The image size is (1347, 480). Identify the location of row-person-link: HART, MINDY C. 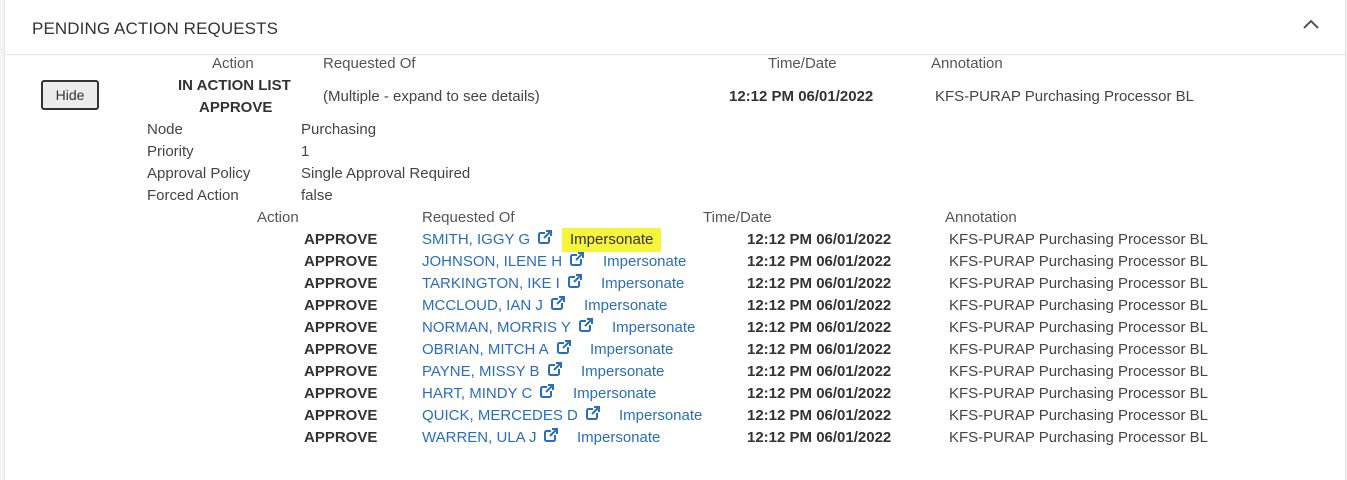
(477, 394).